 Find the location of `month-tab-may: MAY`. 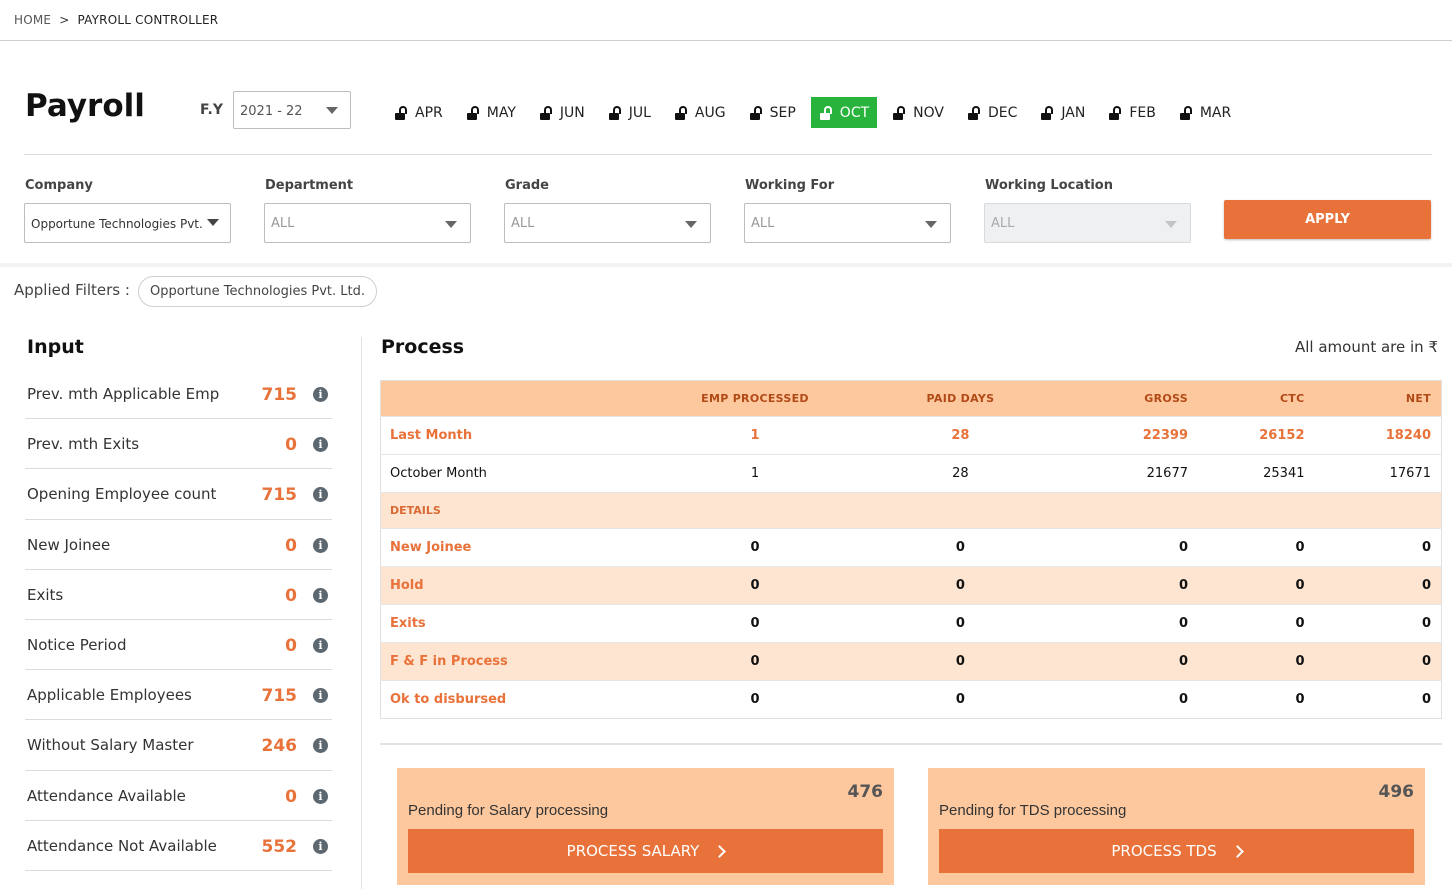

month-tab-may: MAY is located at coordinates (491, 112).